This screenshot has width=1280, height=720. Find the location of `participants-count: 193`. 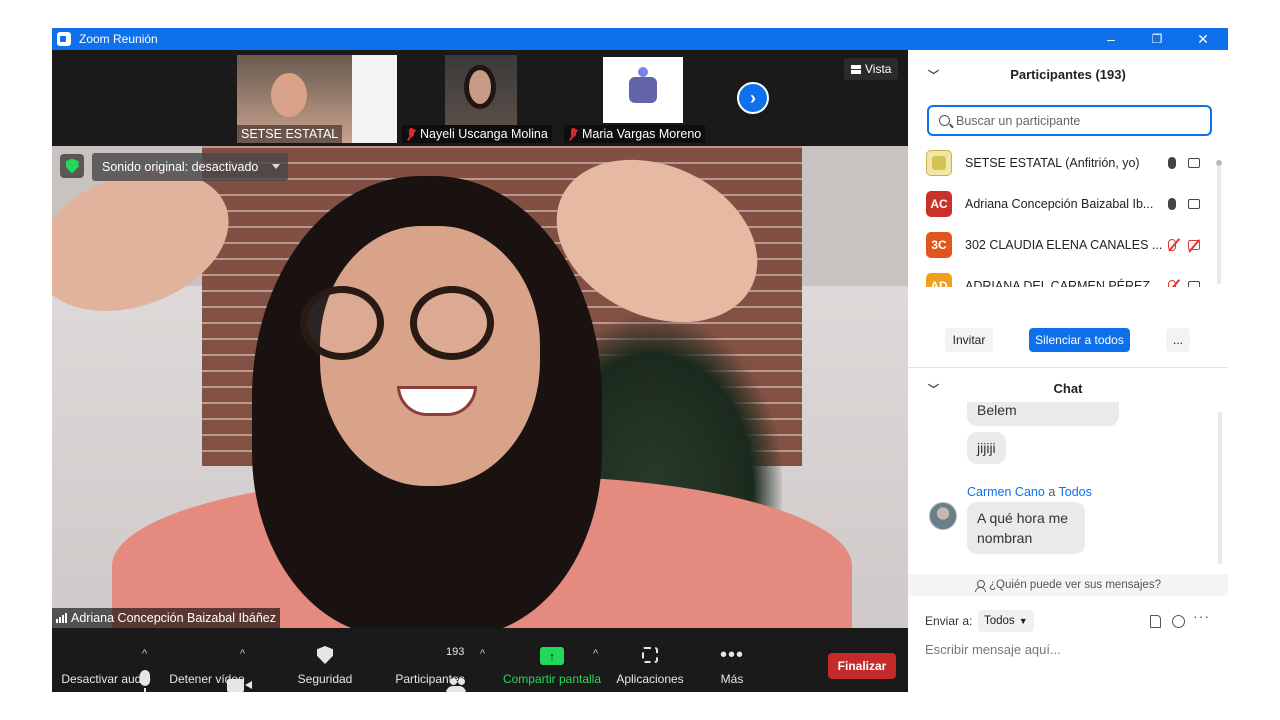

participants-count: 193 is located at coordinates (455, 652).